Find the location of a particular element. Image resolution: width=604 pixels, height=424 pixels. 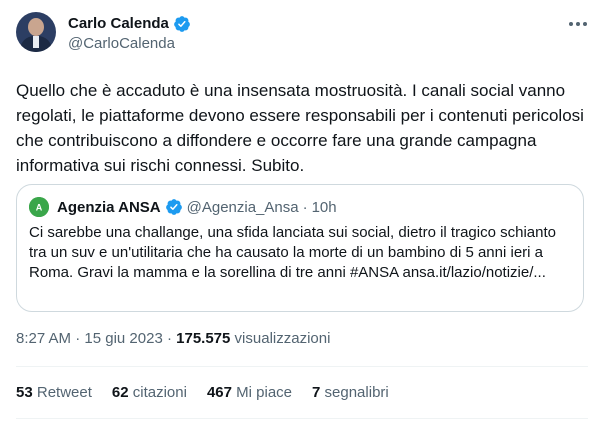

quoted-author-handle: @Agenzia_Ansa is located at coordinates (243, 207).